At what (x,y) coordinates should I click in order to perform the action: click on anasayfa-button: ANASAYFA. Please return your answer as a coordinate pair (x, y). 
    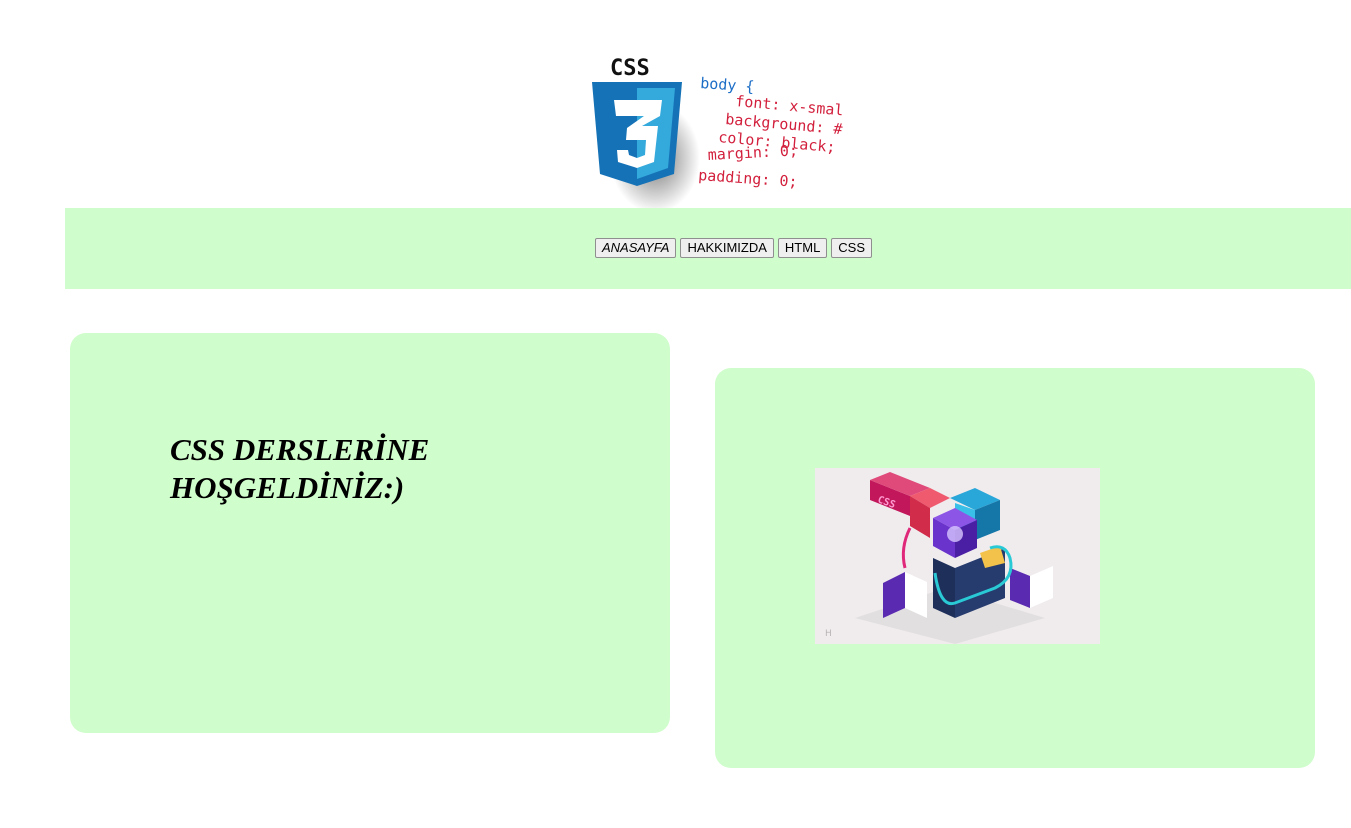
    Looking at the image, I should click on (636, 248).